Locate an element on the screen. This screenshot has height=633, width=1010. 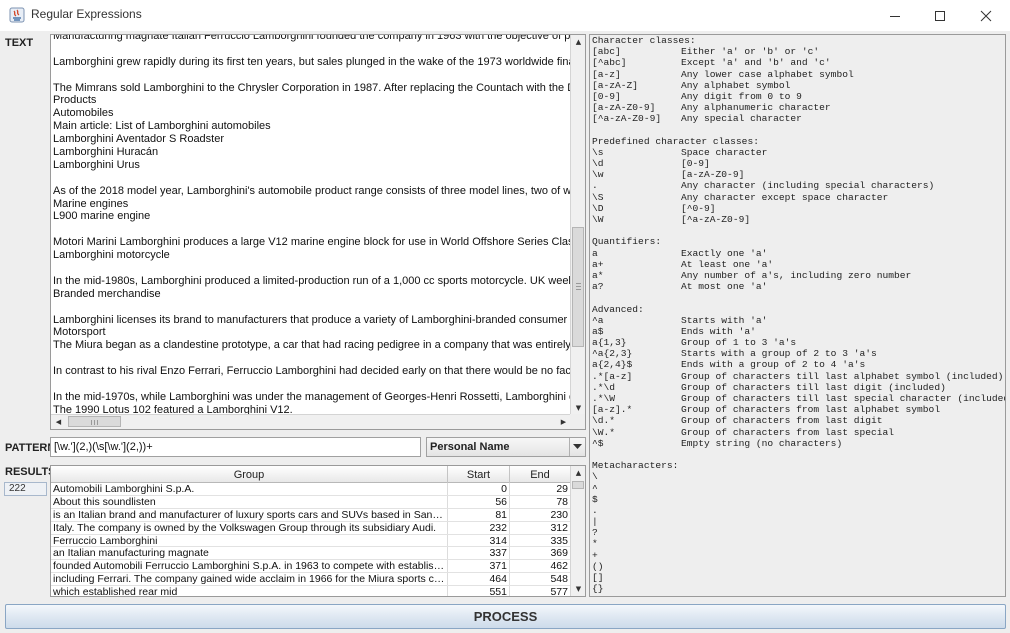
text-line: Products is located at coordinates (75, 100).